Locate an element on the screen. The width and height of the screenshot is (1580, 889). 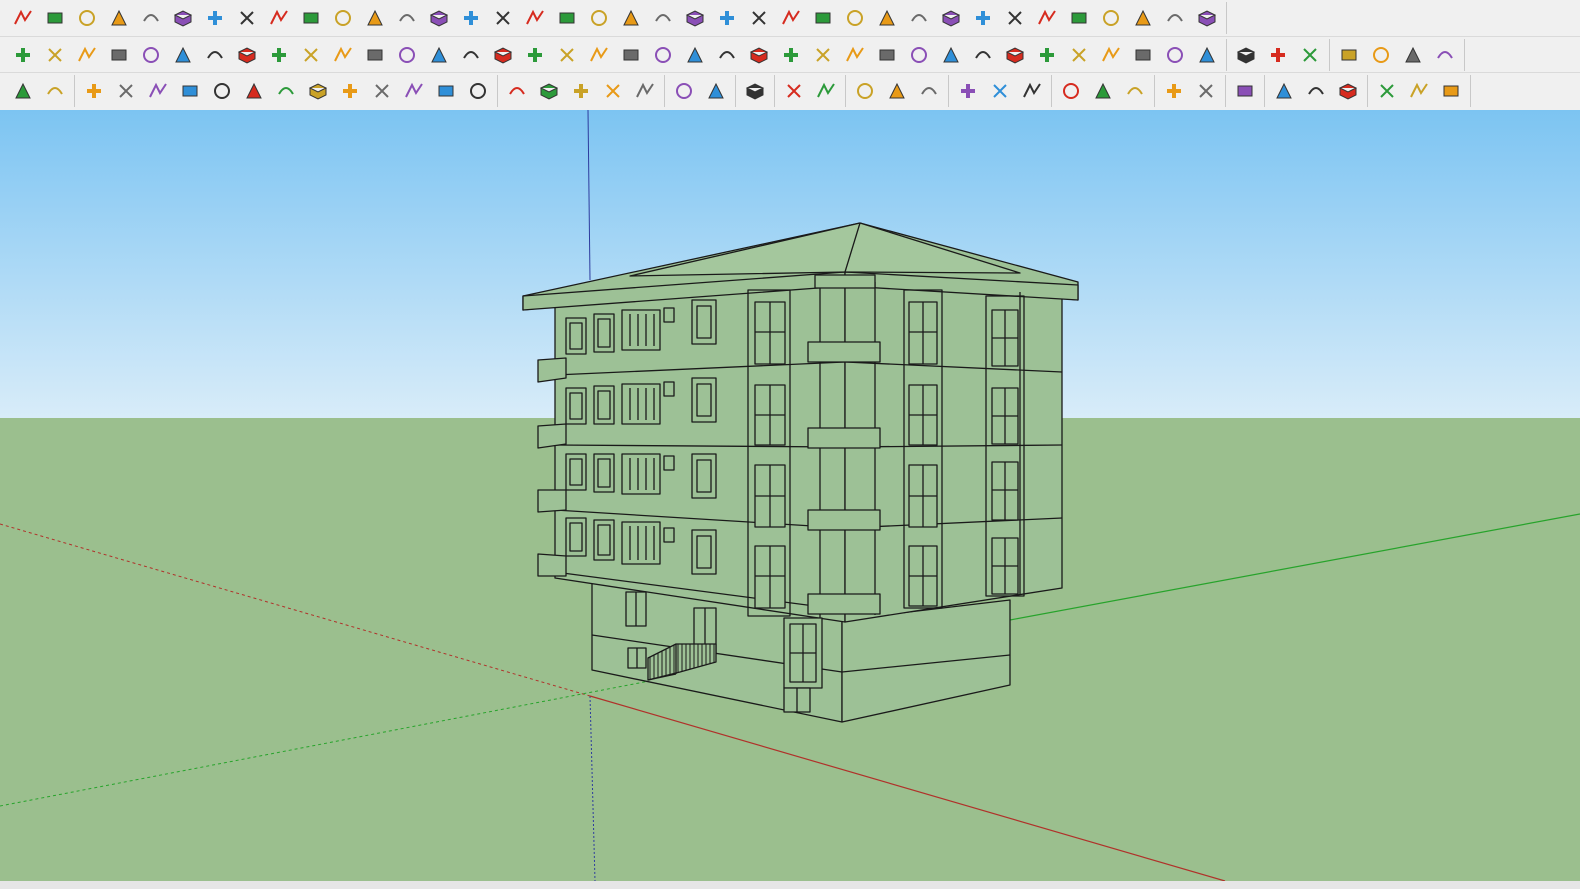
skin-button is located at coordinates (471, 18).